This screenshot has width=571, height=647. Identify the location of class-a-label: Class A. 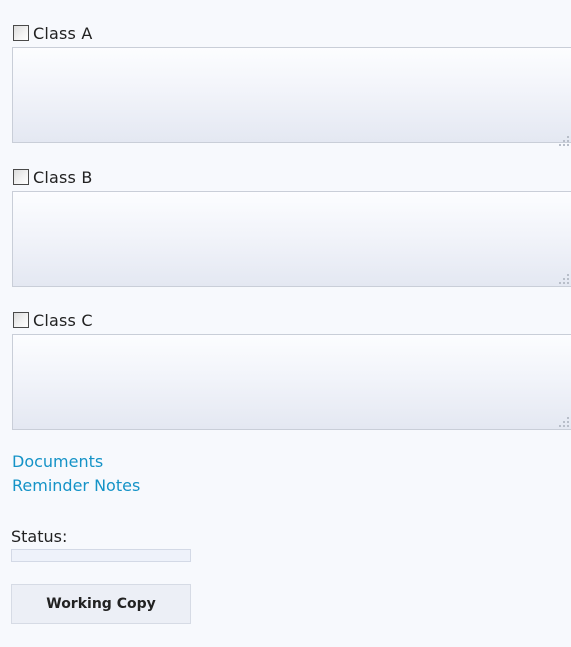
(63, 33).